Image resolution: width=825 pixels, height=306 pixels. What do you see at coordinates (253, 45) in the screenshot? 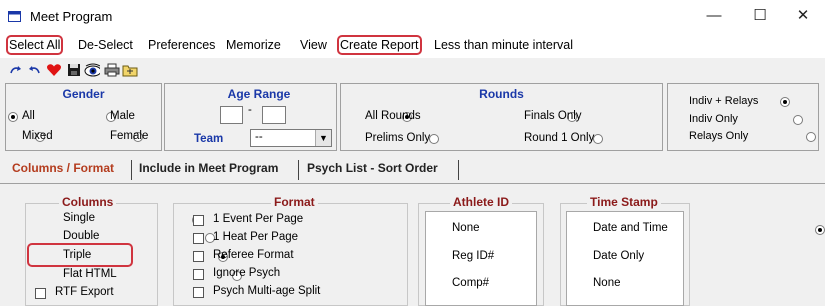
I see `menu-memorize: Memorize` at bounding box center [253, 45].